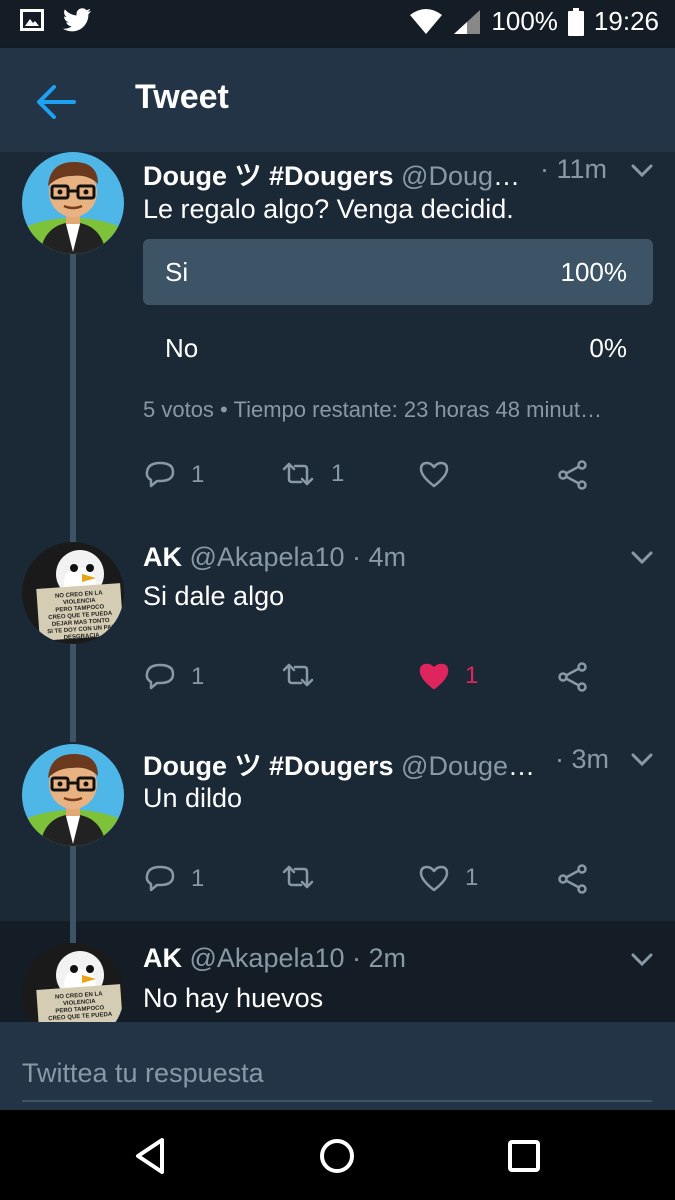 The image size is (675, 1200). Describe the element at coordinates (379, 958) in the screenshot. I see `timestamp: · 2m` at that location.